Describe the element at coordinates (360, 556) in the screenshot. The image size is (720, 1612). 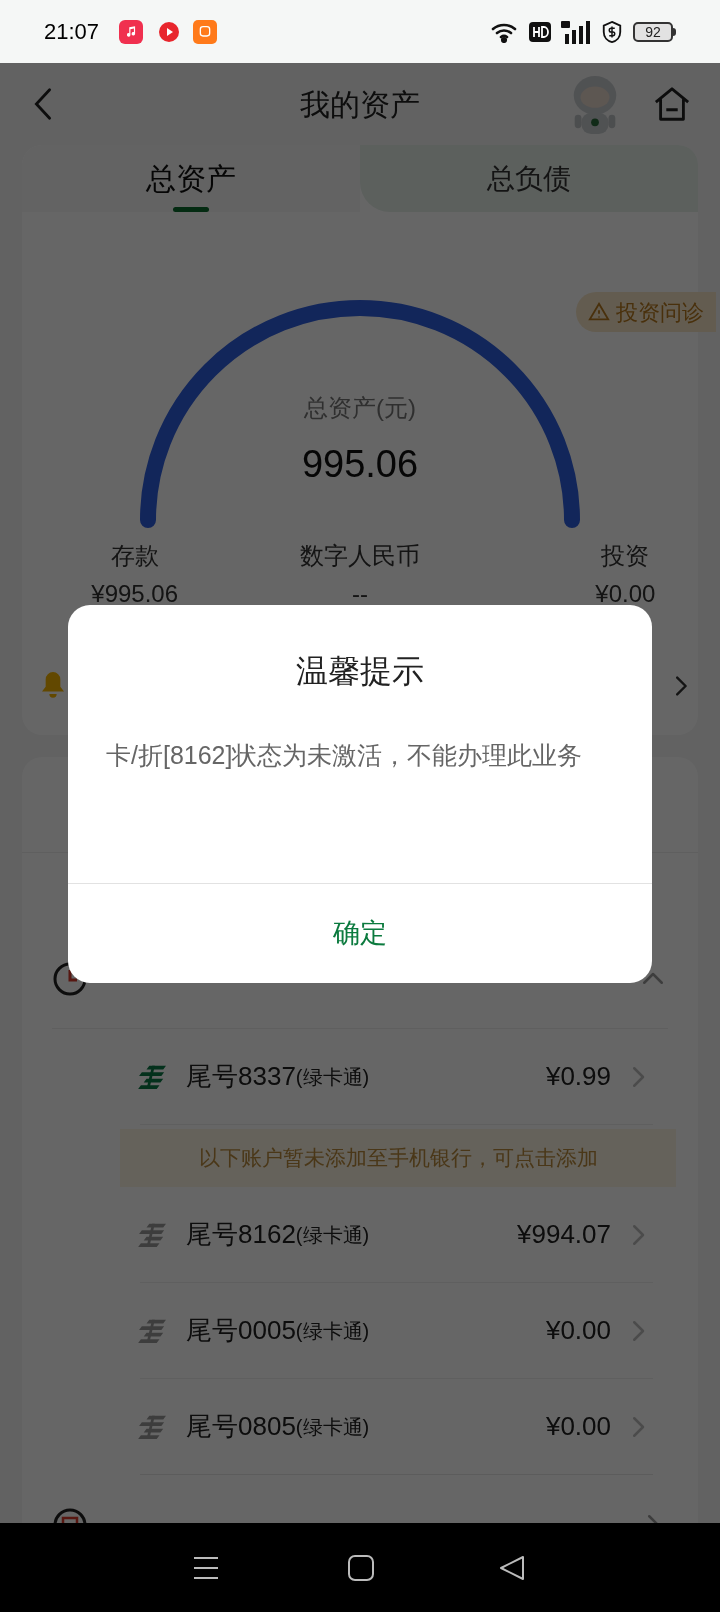
I see `stat-label: 数字人民币` at that location.